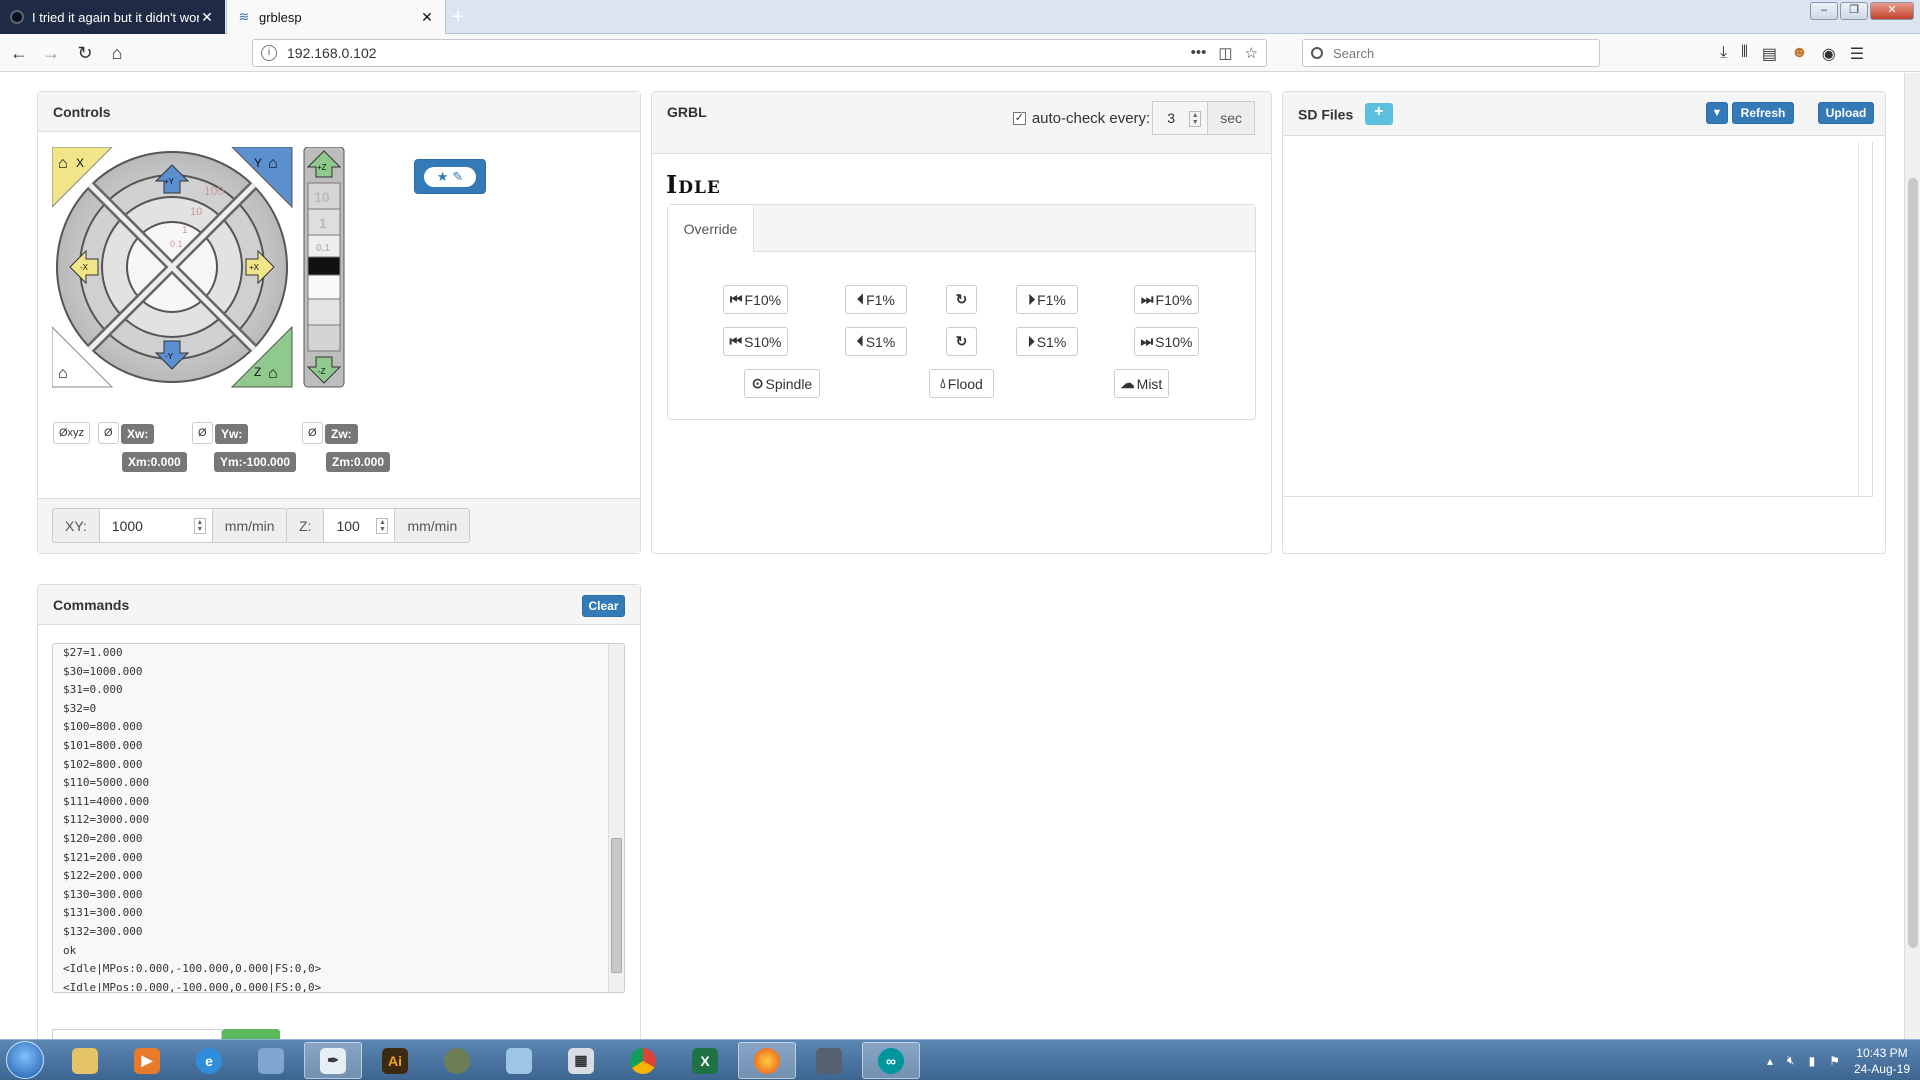 This screenshot has width=1920, height=1080. What do you see at coordinates (25, 1060) in the screenshot?
I see `start-button` at bounding box center [25, 1060].